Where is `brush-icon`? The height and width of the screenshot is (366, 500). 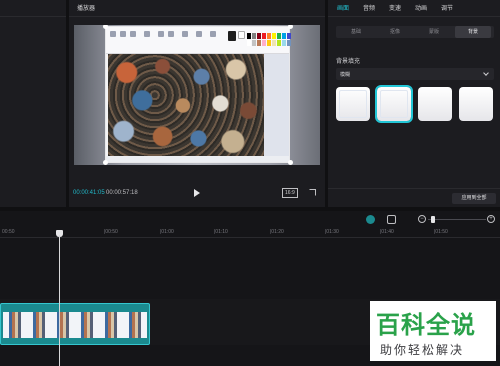 brush-icon is located at coordinates (199, 34).